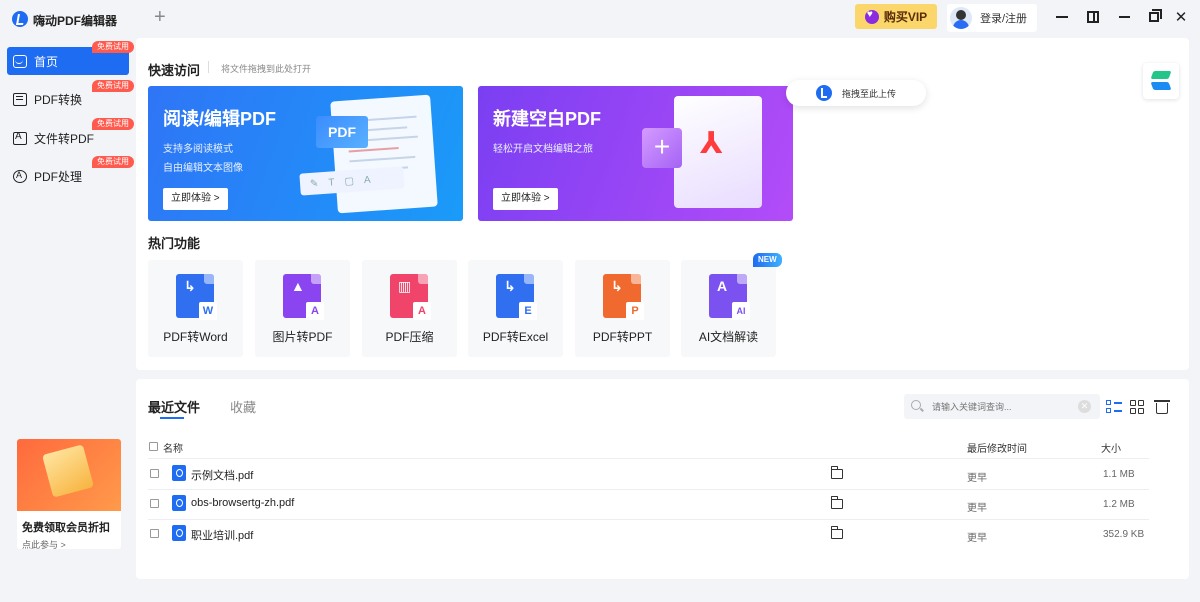  I want to click on pdf-process-icon, so click(20, 176).